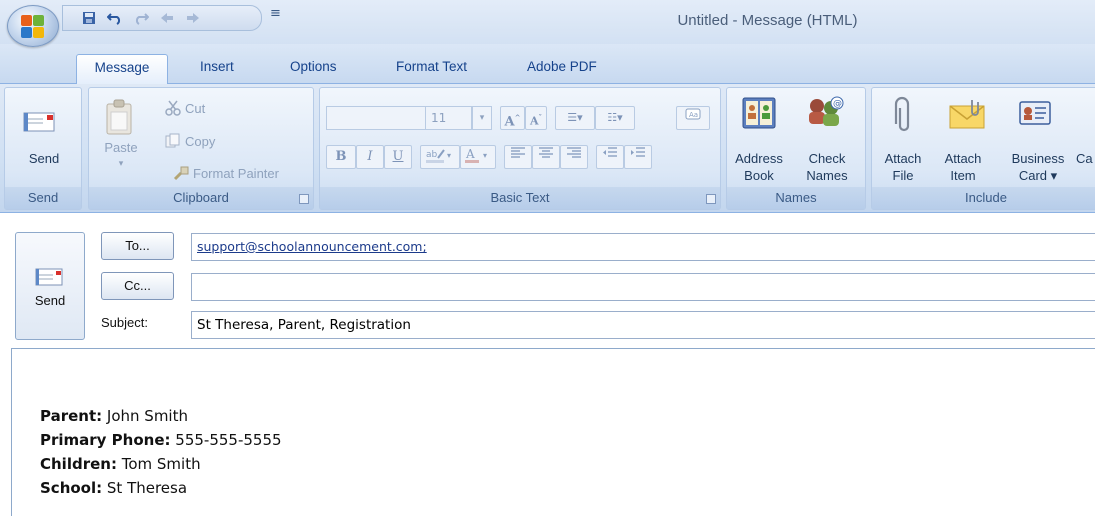  I want to click on cut-icon, so click(173, 109).